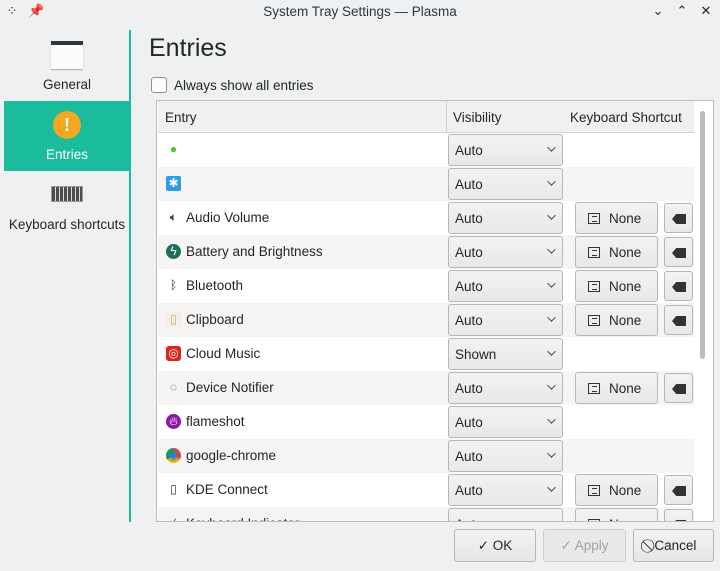  What do you see at coordinates (426, 422) in the screenshot?
I see `table-row: 🔥︎ flameshot Auto` at bounding box center [426, 422].